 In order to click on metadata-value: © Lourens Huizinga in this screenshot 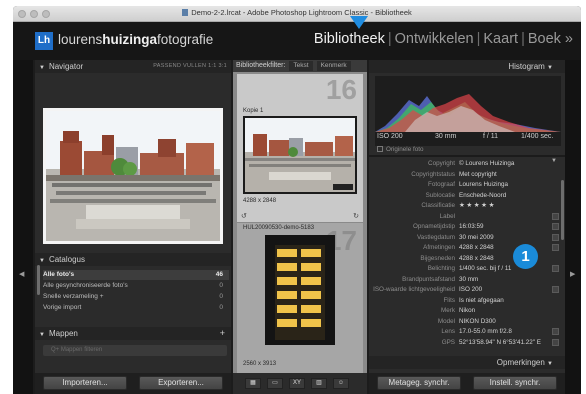, I will do `click(487, 163)`.